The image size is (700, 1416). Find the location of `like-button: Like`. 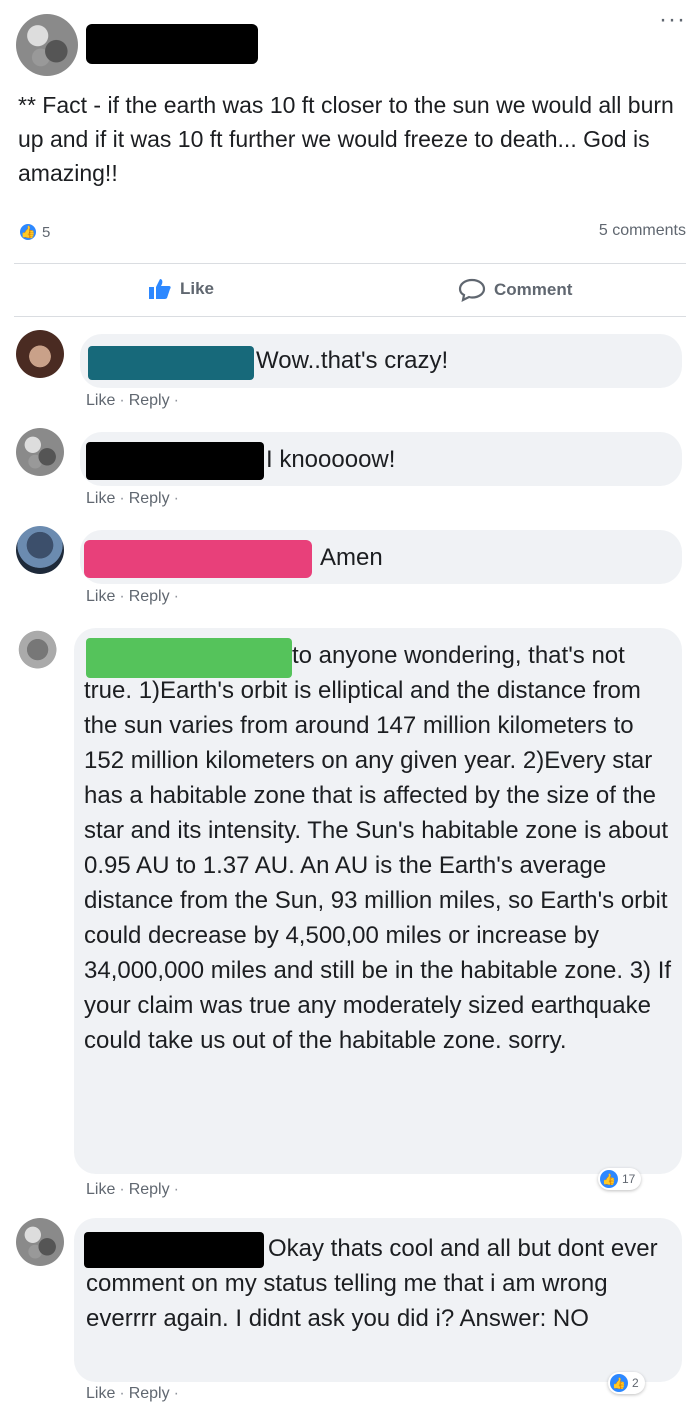

like-button: Like is located at coordinates (181, 289).